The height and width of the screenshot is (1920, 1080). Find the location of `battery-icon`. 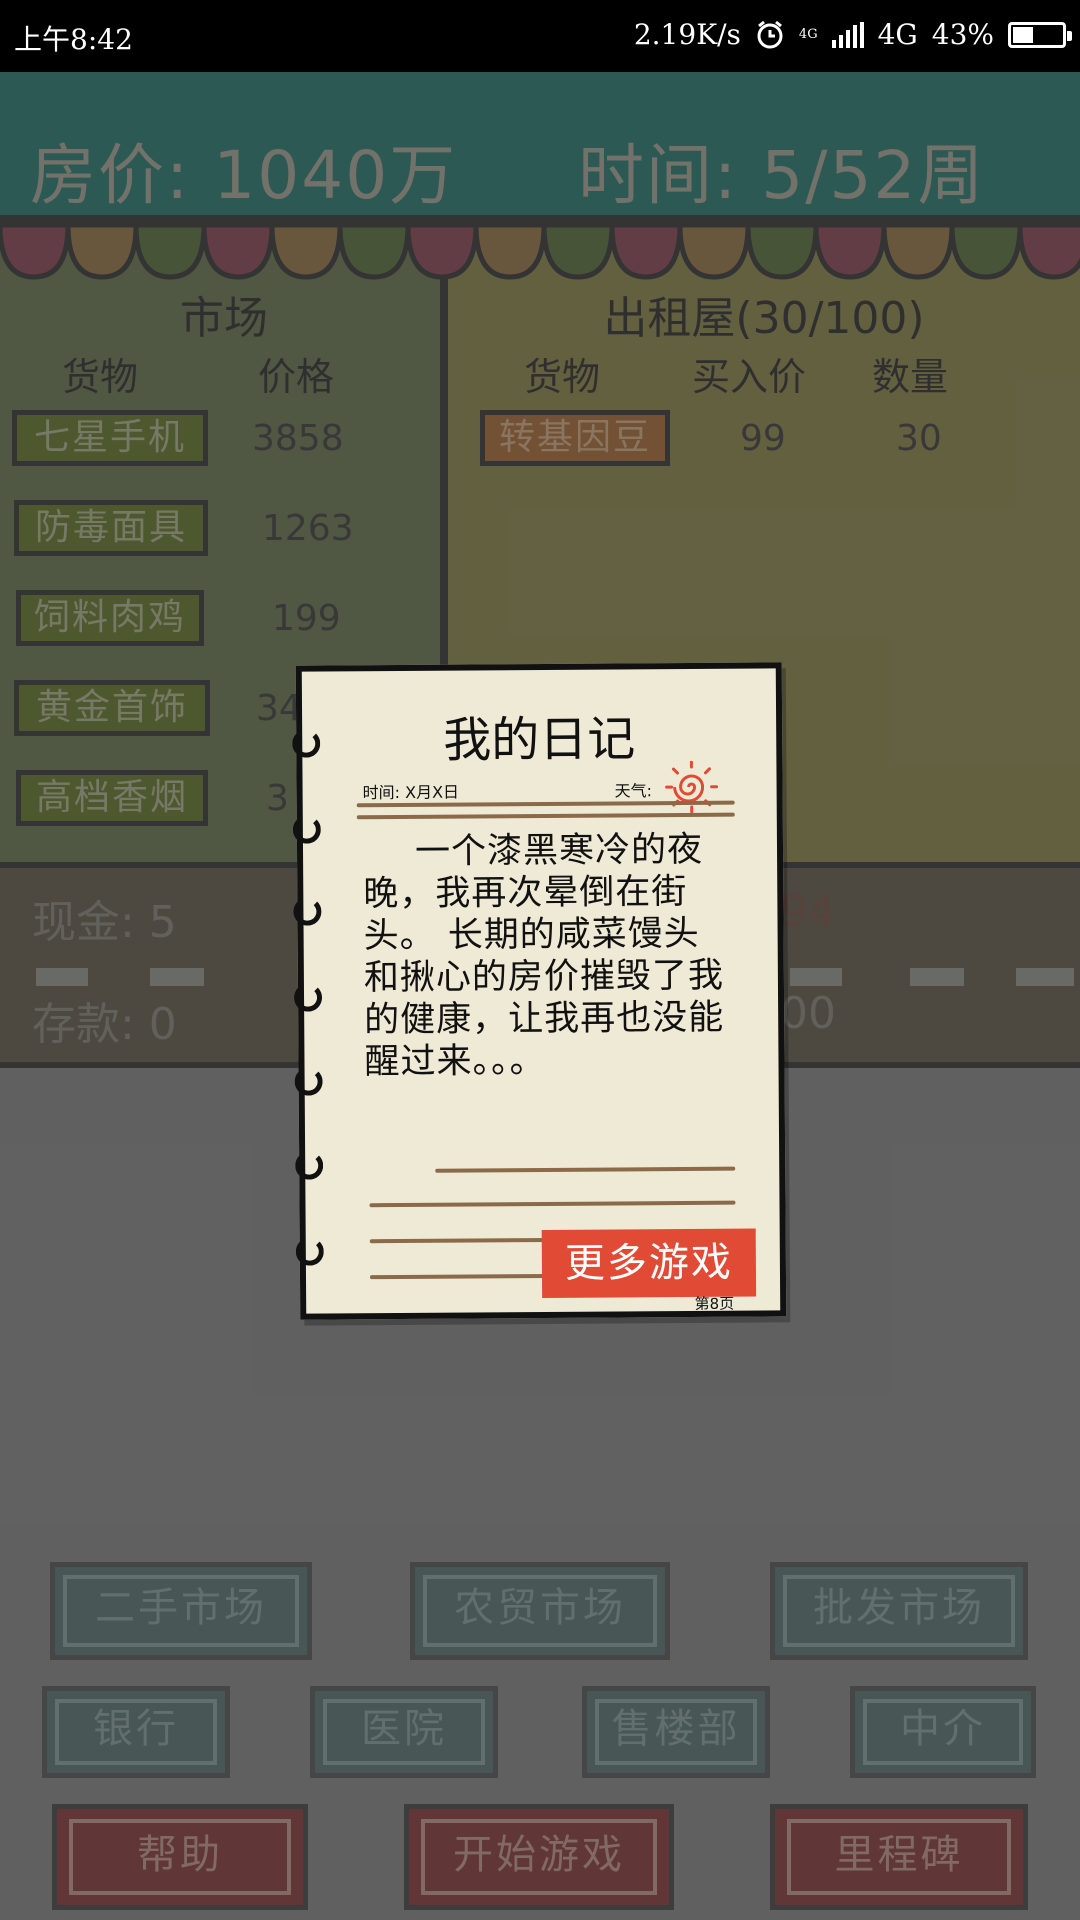

battery-icon is located at coordinates (1040, 34).